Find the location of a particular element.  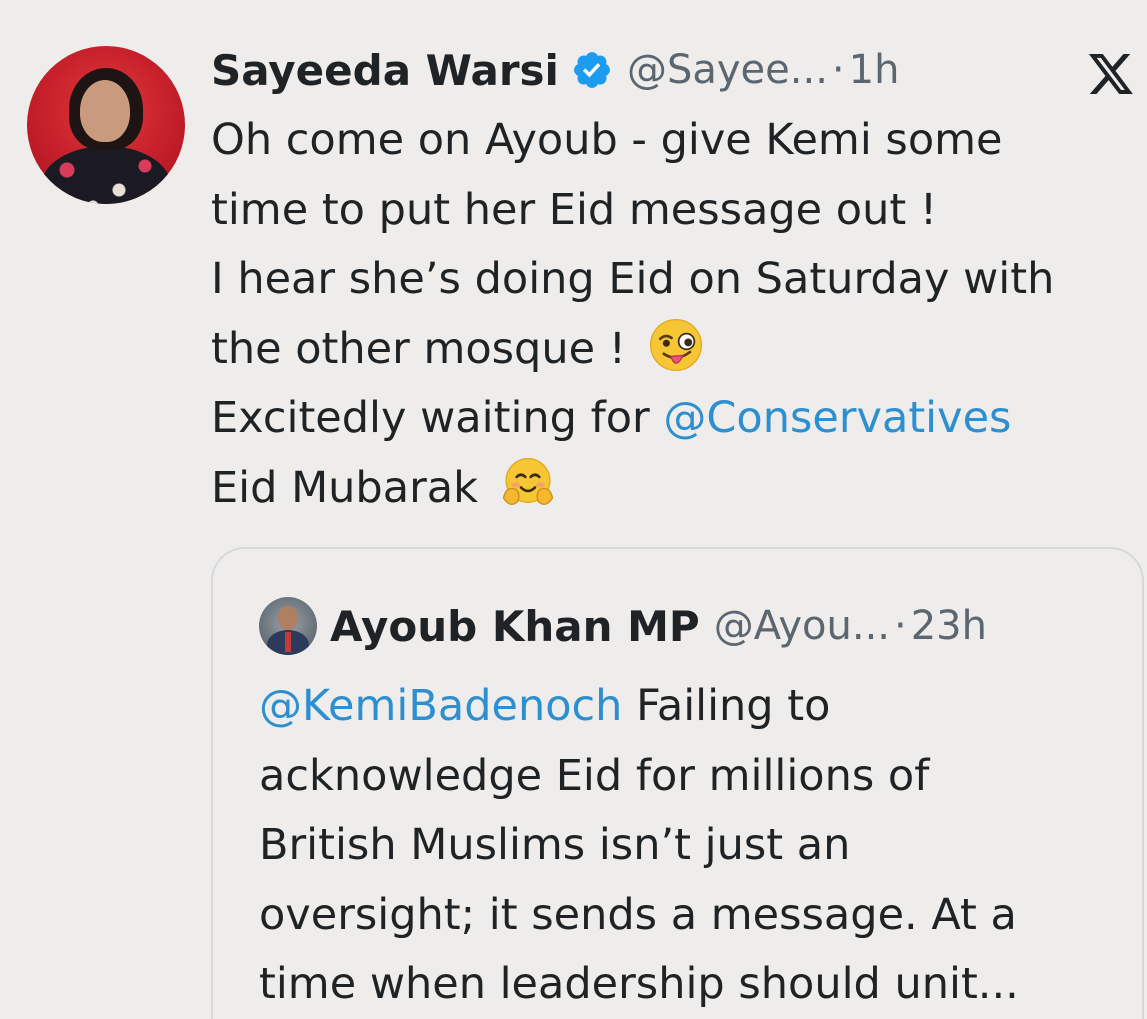

quoted-tweet-header: Ayoub Khan MP @Ayou... · 23h is located at coordinates (658, 626).